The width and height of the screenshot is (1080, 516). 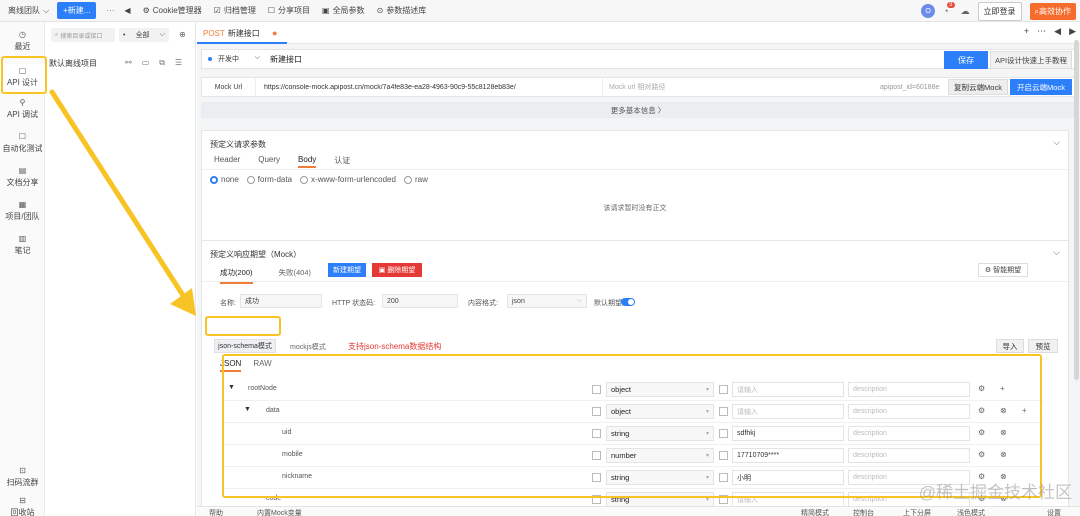 What do you see at coordinates (73, 63) in the screenshot?
I see `project-name: 默认离线项目` at bounding box center [73, 63].